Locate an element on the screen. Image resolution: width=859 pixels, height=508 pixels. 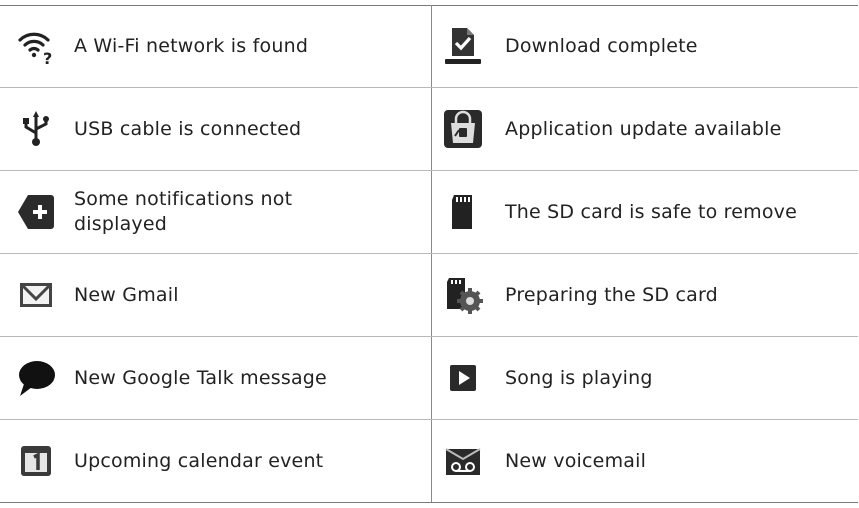
table-cell: New Google Talk message is located at coordinates (215, 378).